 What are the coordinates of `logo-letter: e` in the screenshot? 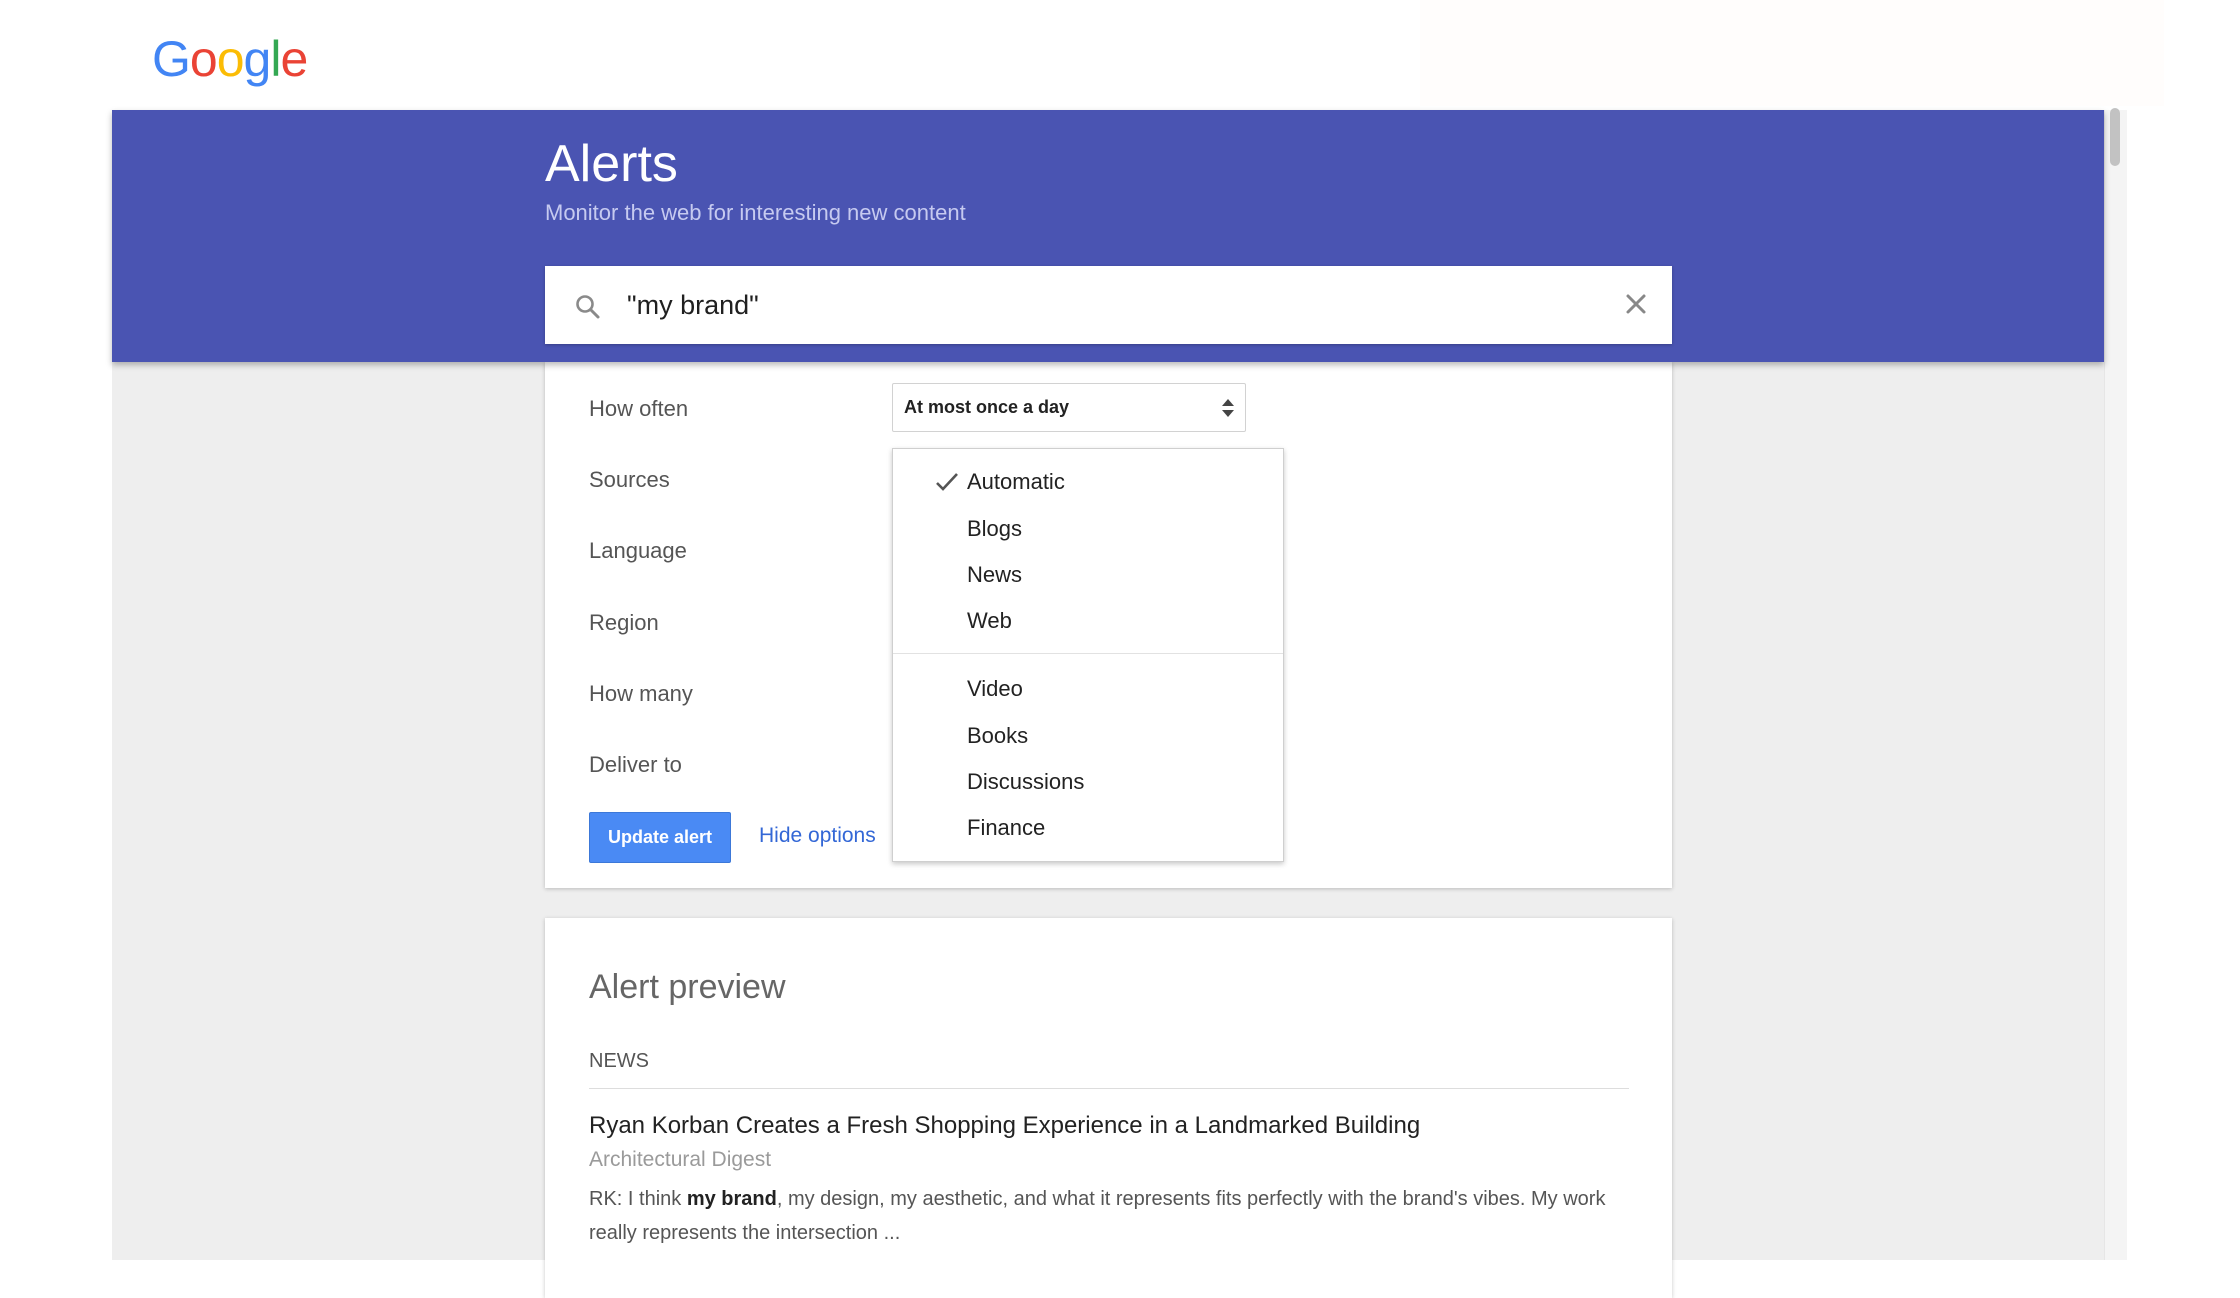 It's located at (294, 59).